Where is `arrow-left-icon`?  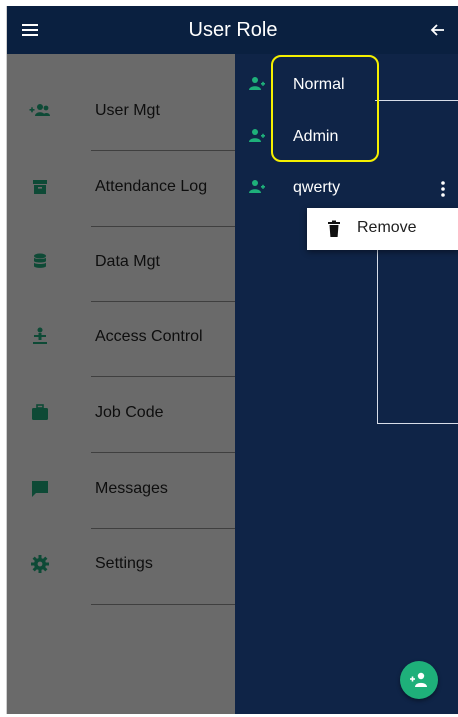
arrow-left-icon is located at coordinates (437, 30).